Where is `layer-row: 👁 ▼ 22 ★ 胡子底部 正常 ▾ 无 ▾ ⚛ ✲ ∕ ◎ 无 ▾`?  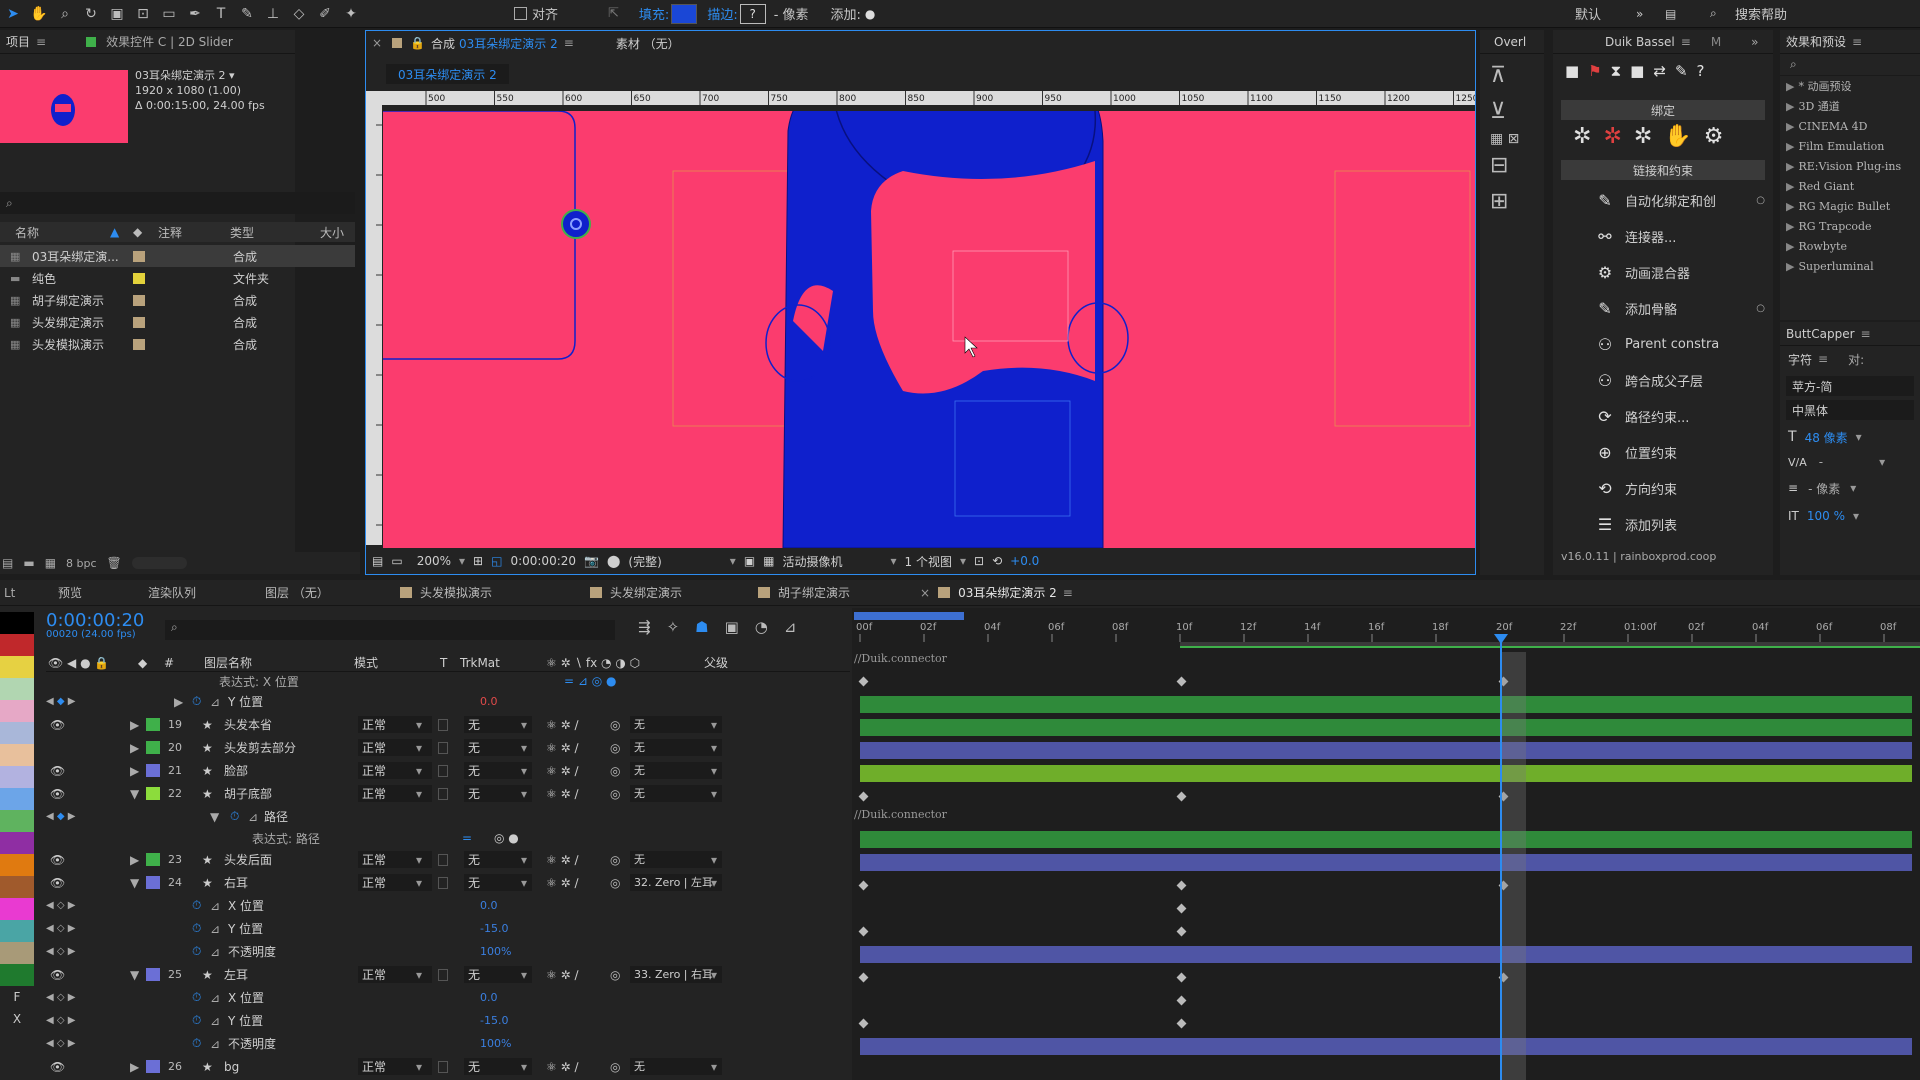
layer-row: 👁 ▼ 22 ★ 胡子底部 正常 ▾ 无 ▾ ⚛ ✲ ∕ ◎ 无 ▾ is located at coordinates (442, 793).